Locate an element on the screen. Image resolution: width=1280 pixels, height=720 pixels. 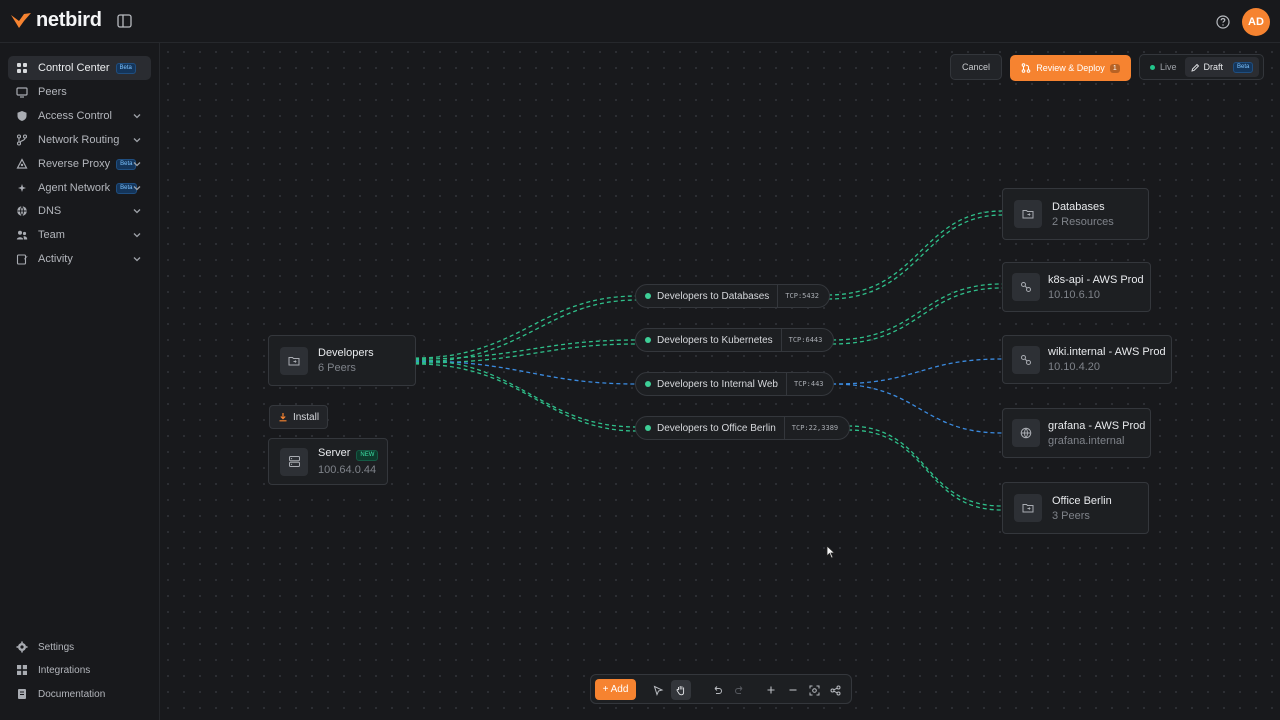
node-subtitle: 10.10.6.10 is located at coordinates (1074, 294).